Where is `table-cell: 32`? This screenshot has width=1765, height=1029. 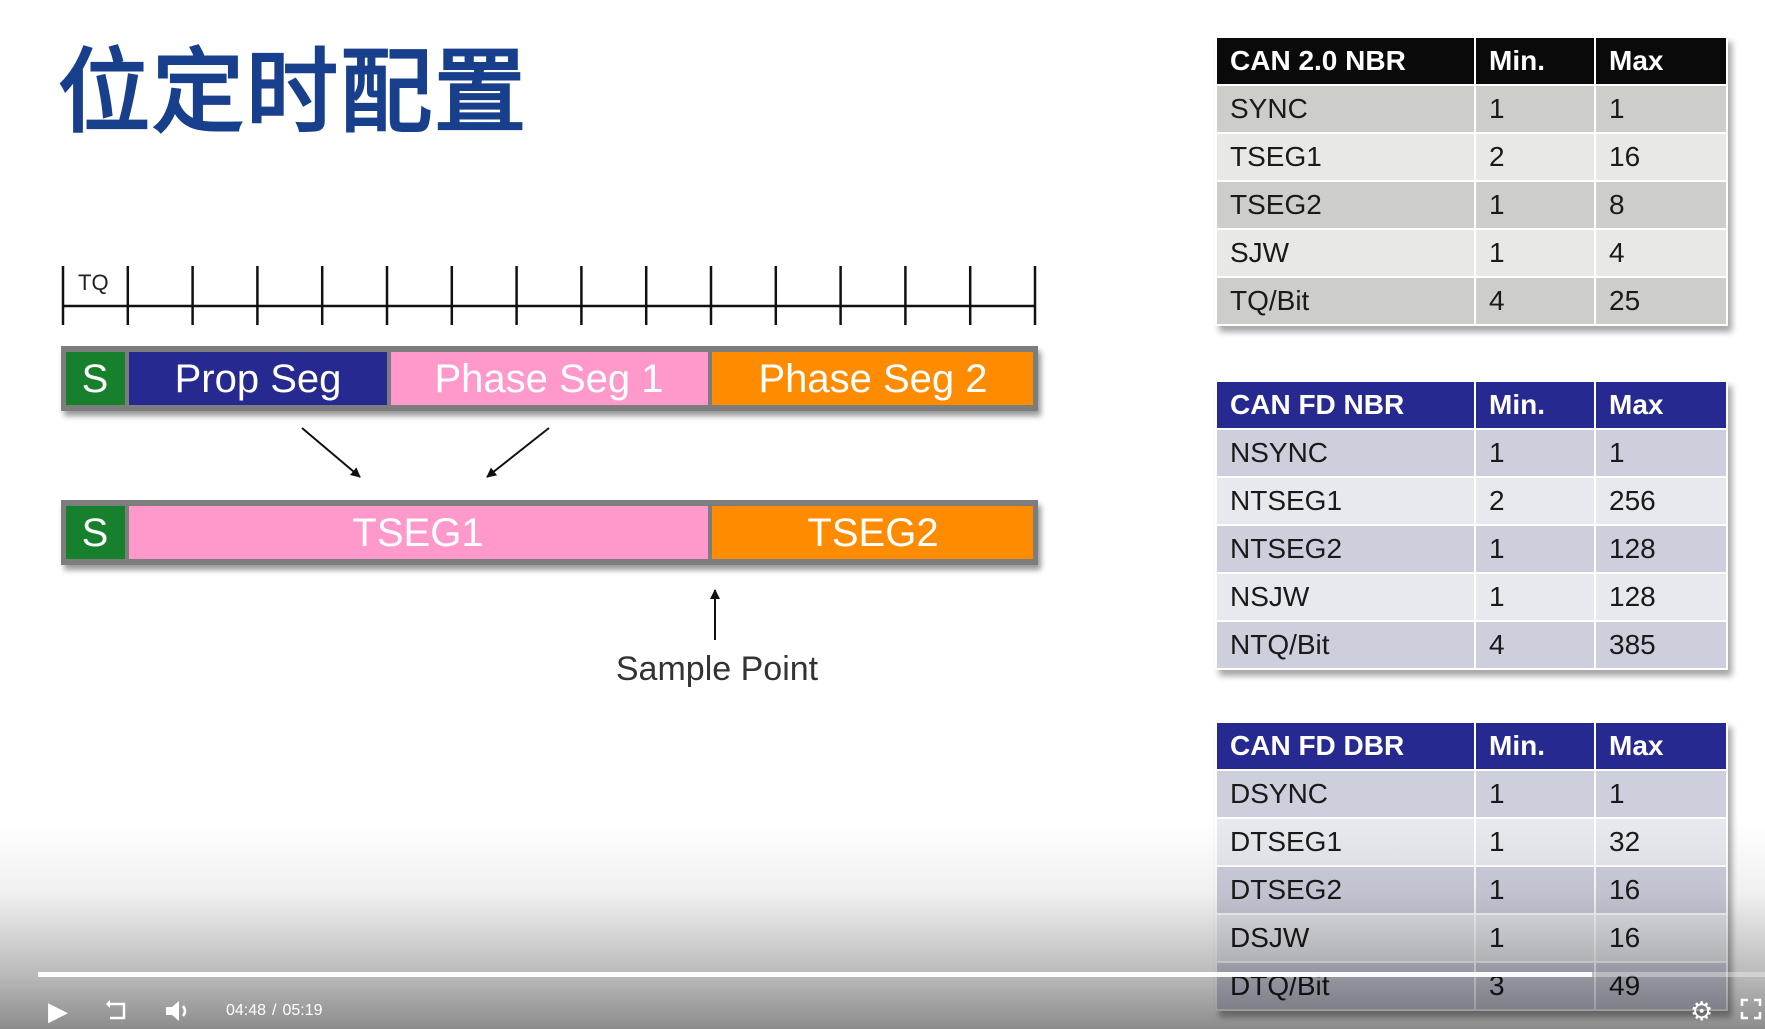 table-cell: 32 is located at coordinates (1661, 842).